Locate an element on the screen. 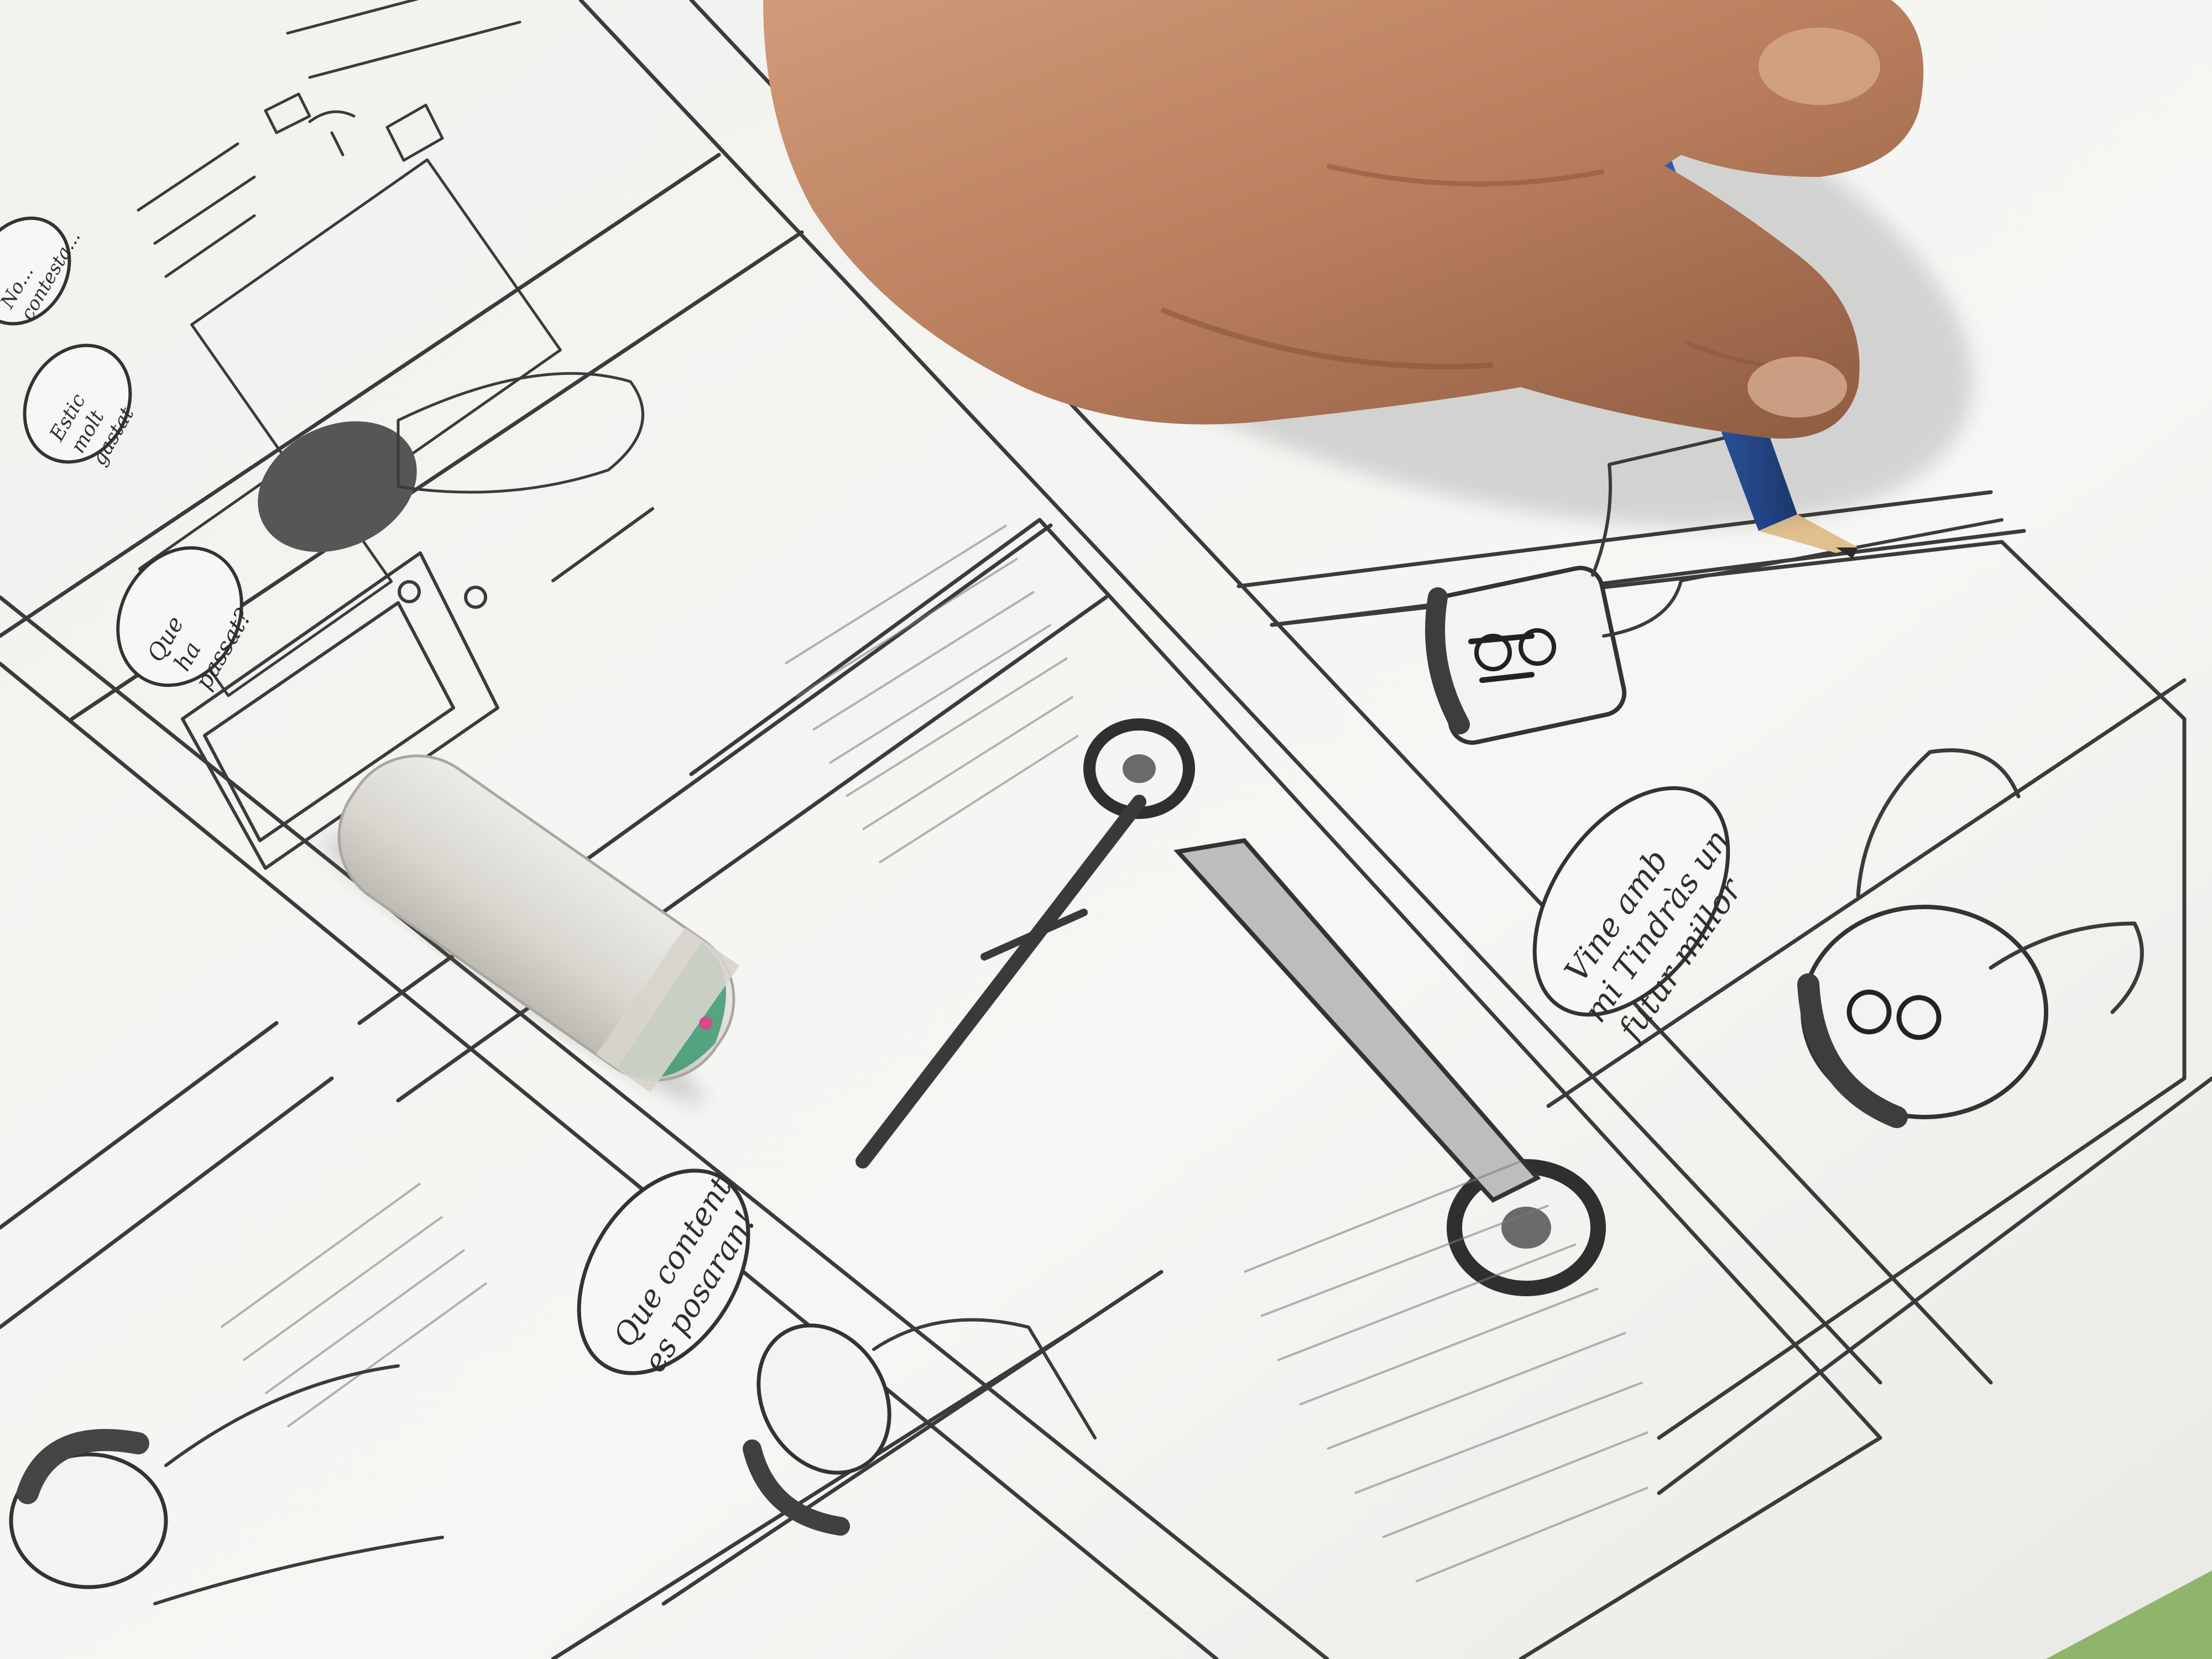  thumbnail-nail is located at coordinates (1820, 67).